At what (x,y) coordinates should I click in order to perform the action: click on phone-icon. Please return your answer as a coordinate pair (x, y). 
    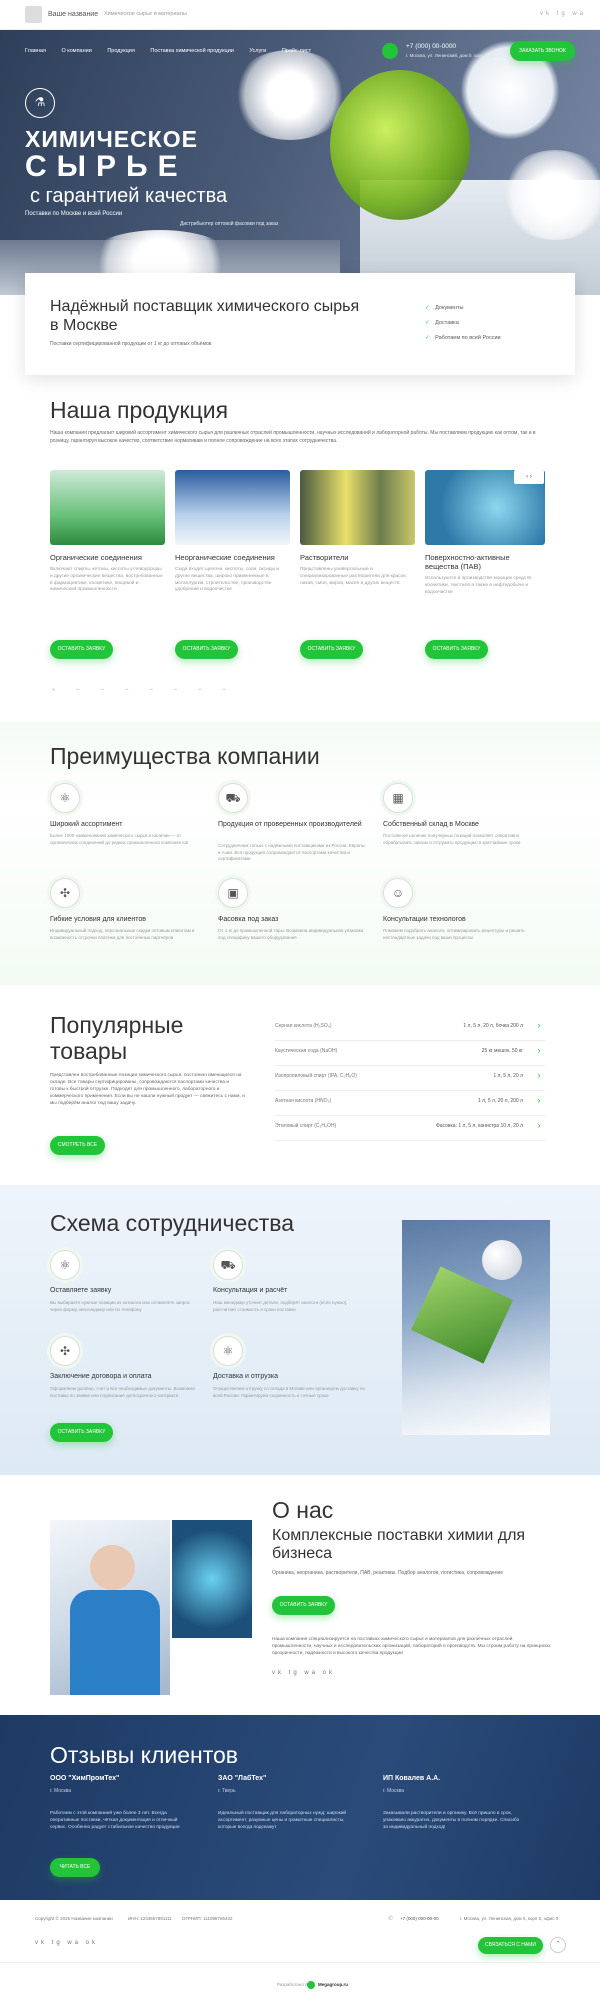
    Looking at the image, I should click on (390, 51).